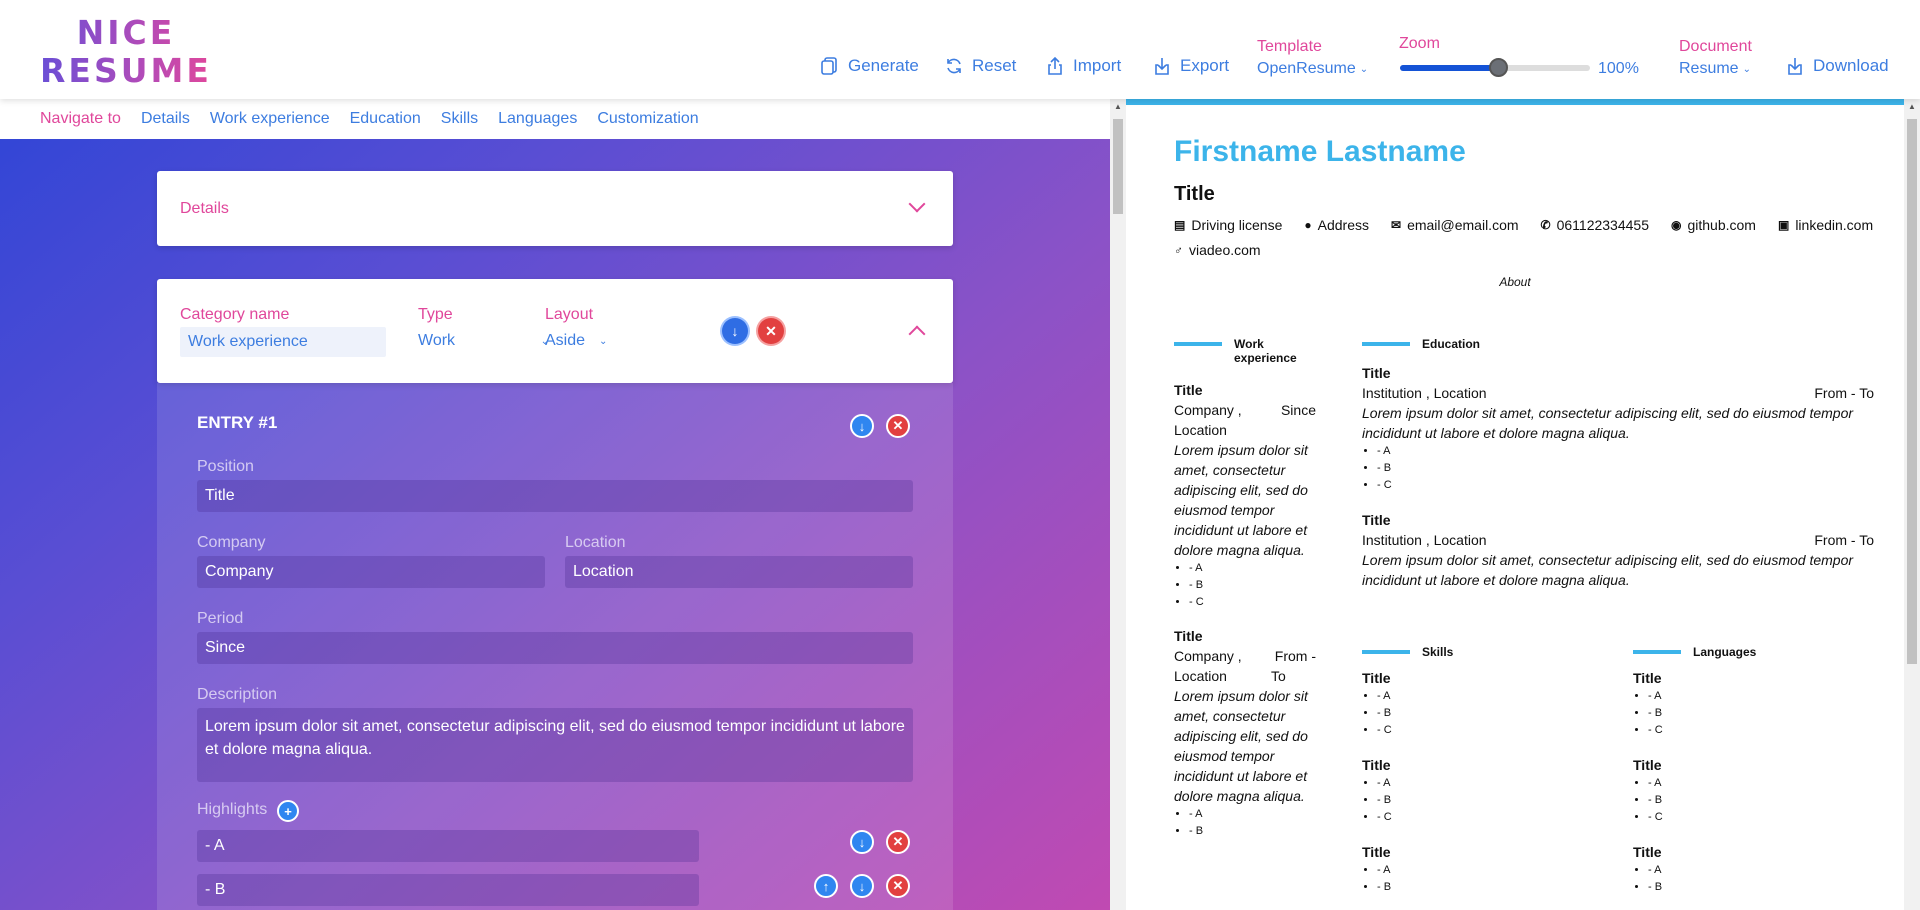  Describe the element at coordinates (1733, 879) in the screenshot. I see `group-bullets: - A- B` at that location.